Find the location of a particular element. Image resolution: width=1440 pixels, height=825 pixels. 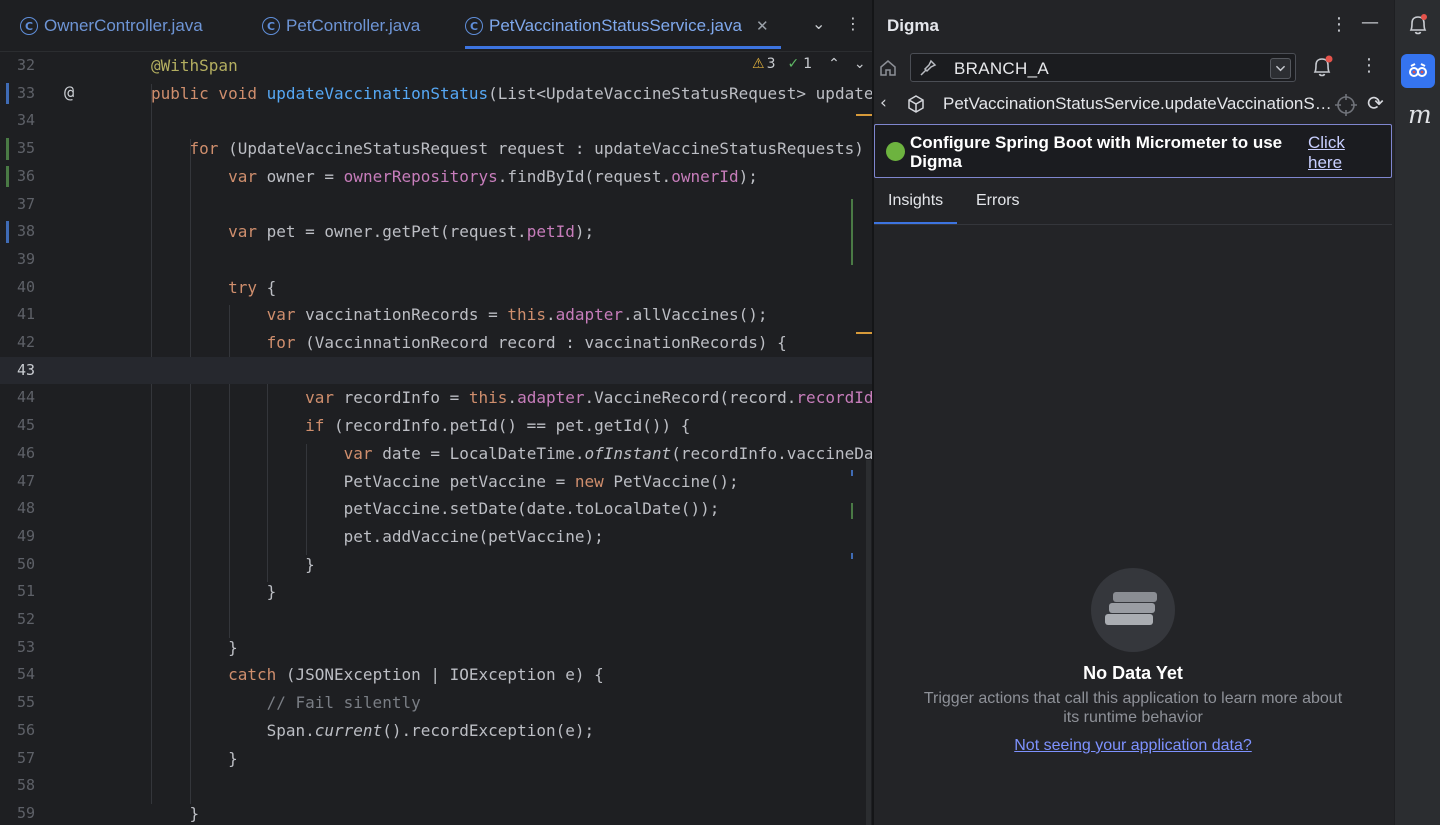

branch-selector: BRANCH_A is located at coordinates (1103, 67).